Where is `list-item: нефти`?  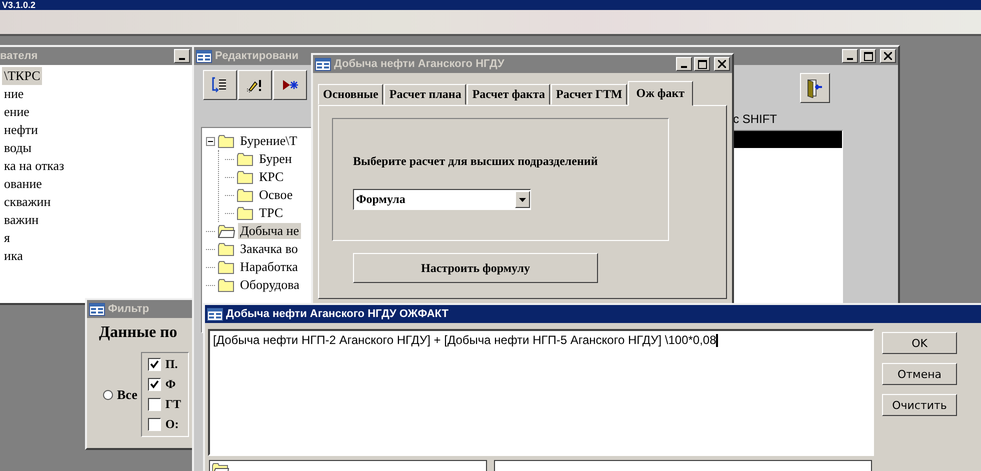
list-item: нефти is located at coordinates (21, 130).